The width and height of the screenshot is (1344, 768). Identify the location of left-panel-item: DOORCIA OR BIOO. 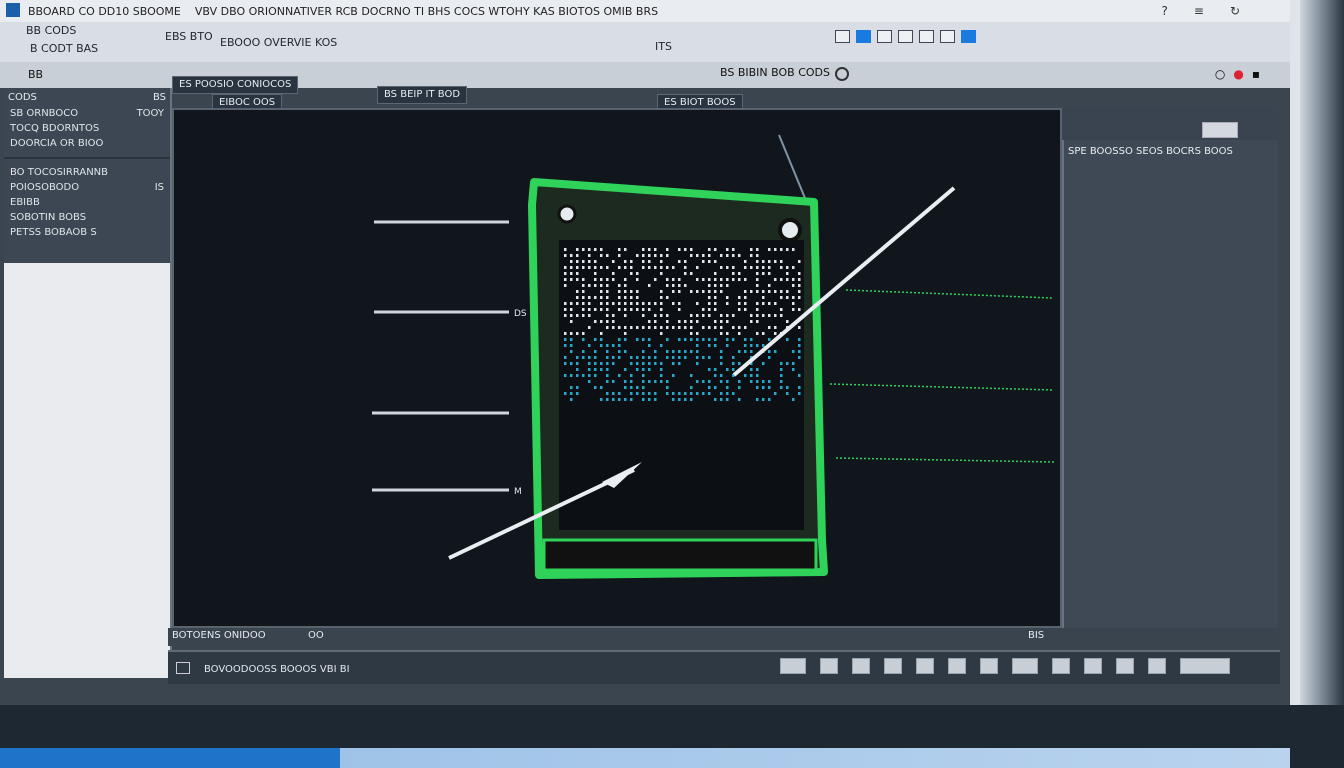
(87, 143).